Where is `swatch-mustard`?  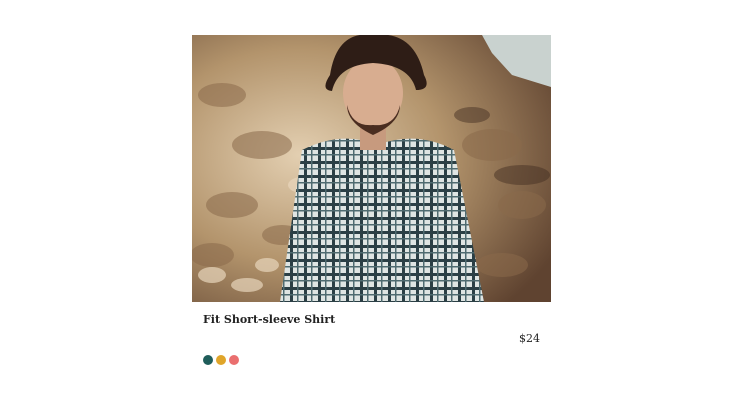 swatch-mustard is located at coordinates (221, 360).